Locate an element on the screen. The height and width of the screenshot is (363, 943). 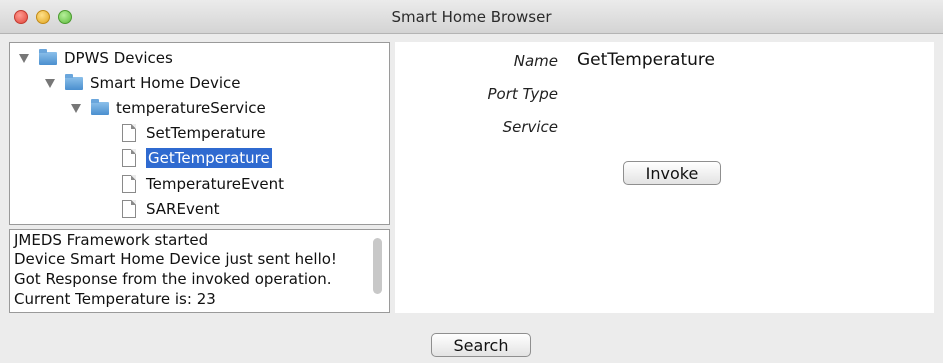
tree-leaf-label: SetTemperature is located at coordinates (206, 133).